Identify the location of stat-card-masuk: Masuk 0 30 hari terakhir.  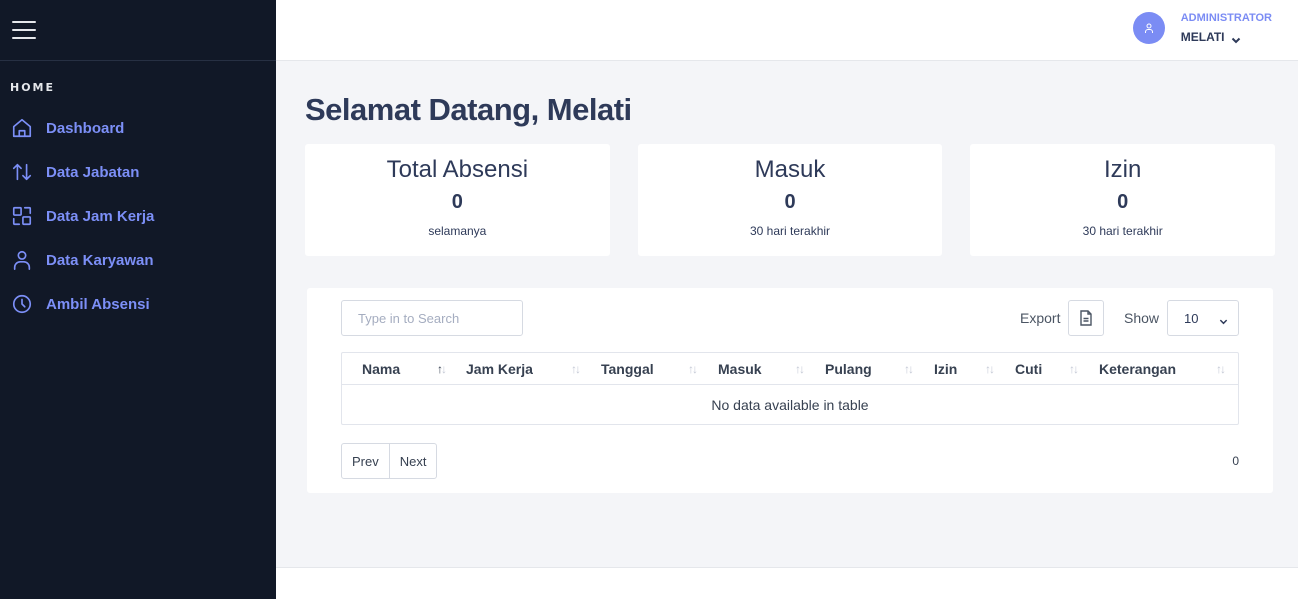
(790, 200).